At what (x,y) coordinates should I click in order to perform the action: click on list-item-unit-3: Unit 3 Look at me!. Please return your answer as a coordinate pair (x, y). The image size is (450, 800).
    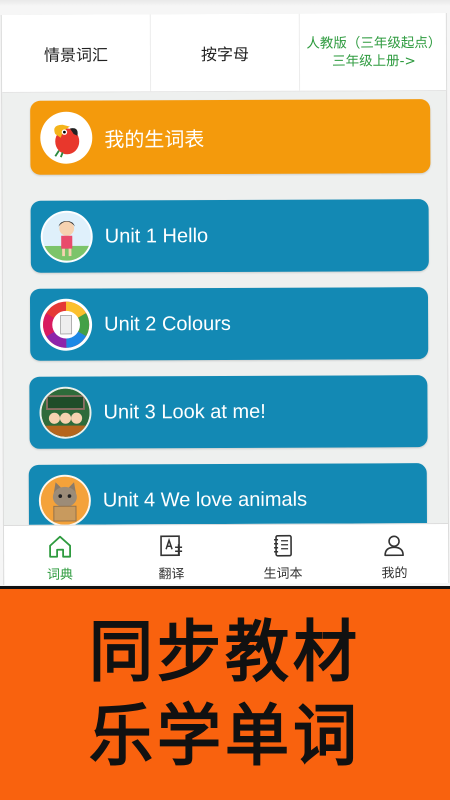
    Looking at the image, I should click on (228, 412).